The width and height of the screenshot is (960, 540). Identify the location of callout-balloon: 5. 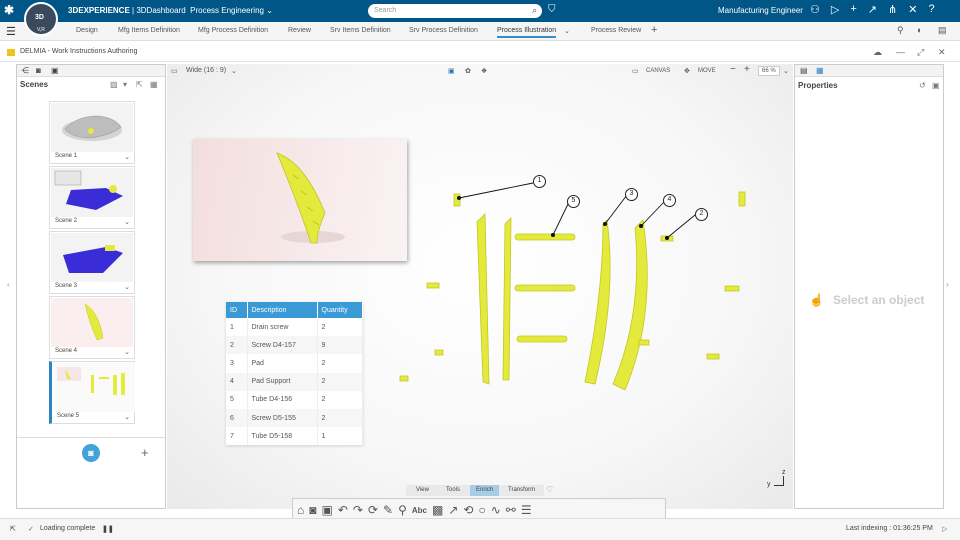
(573, 201).